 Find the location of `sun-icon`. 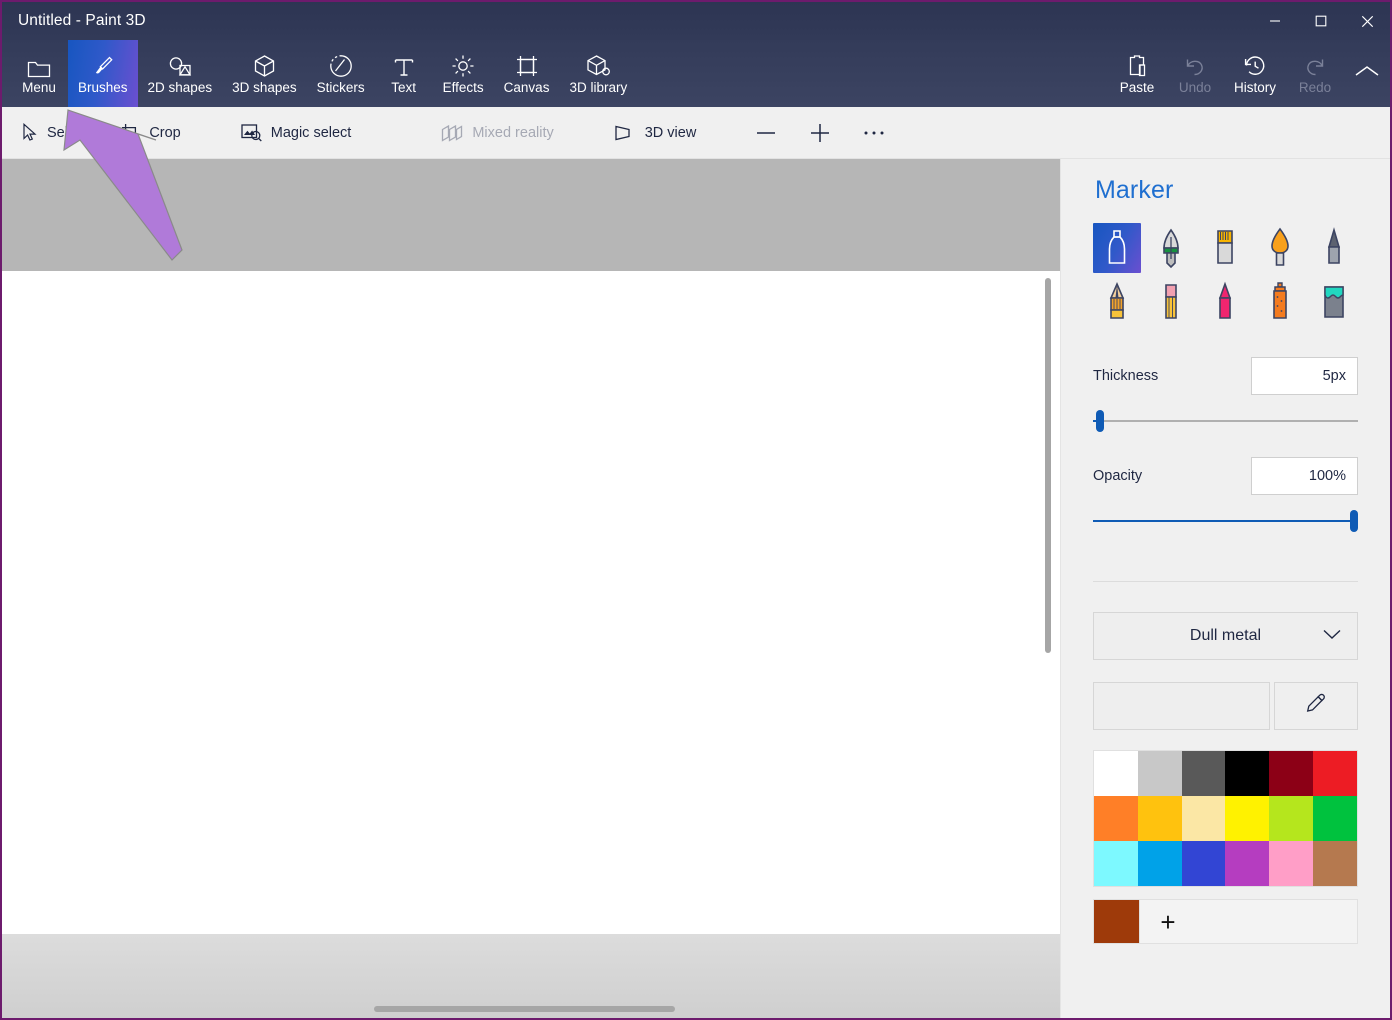

sun-icon is located at coordinates (463, 65).